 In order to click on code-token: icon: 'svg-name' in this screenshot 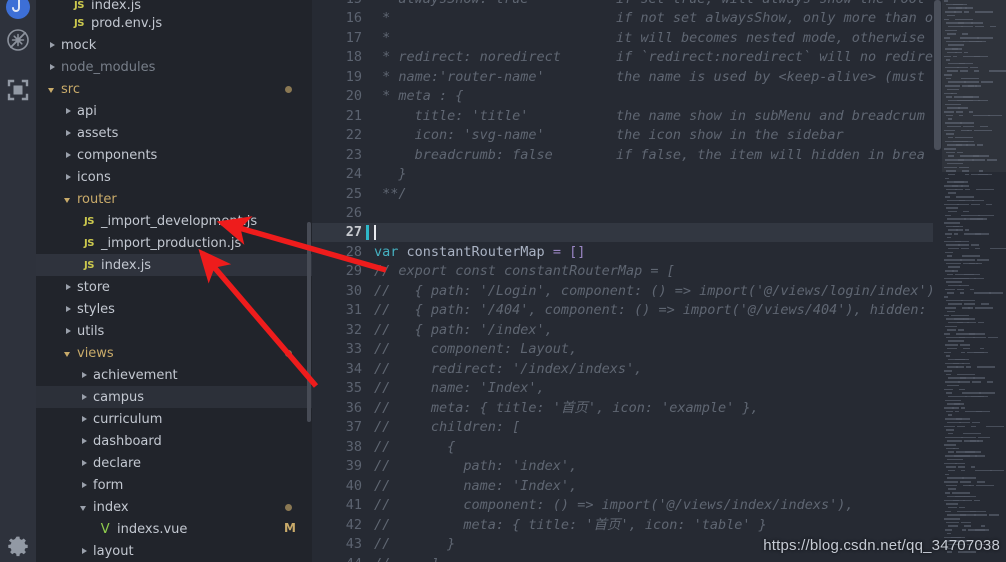, I will do `click(459, 135)`.